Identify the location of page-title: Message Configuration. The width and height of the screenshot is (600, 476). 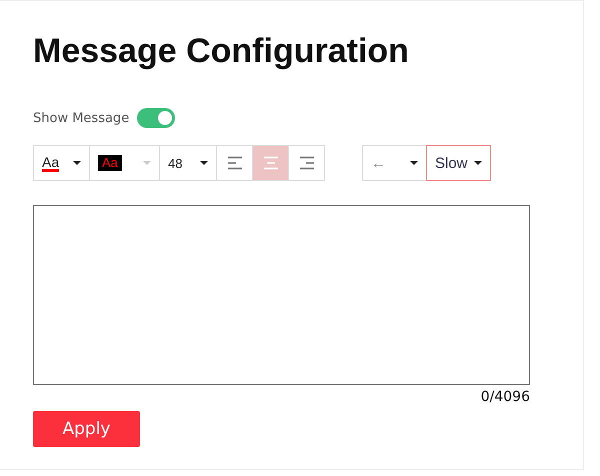
(221, 51).